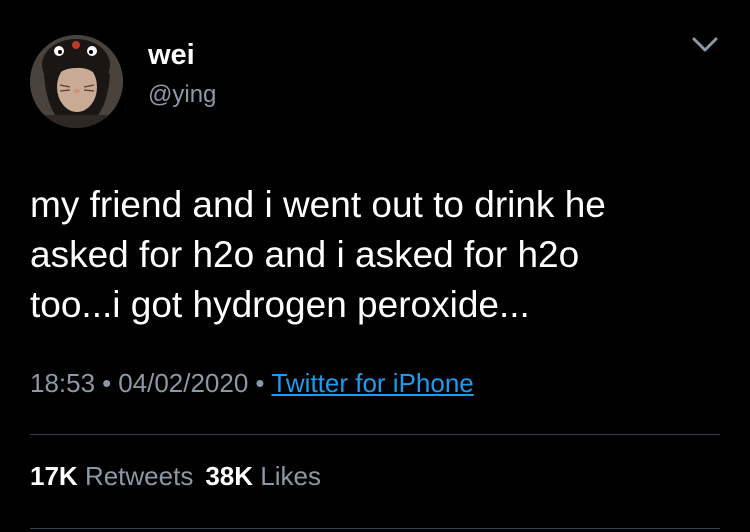 This screenshot has height=532, width=750. What do you see at coordinates (139, 476) in the screenshot?
I see `retweets-label: Retweets` at bounding box center [139, 476].